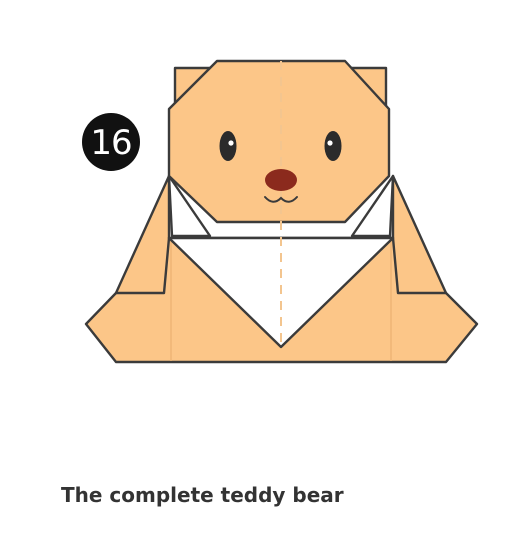  What do you see at coordinates (228, 146) in the screenshot?
I see `left-eye` at bounding box center [228, 146].